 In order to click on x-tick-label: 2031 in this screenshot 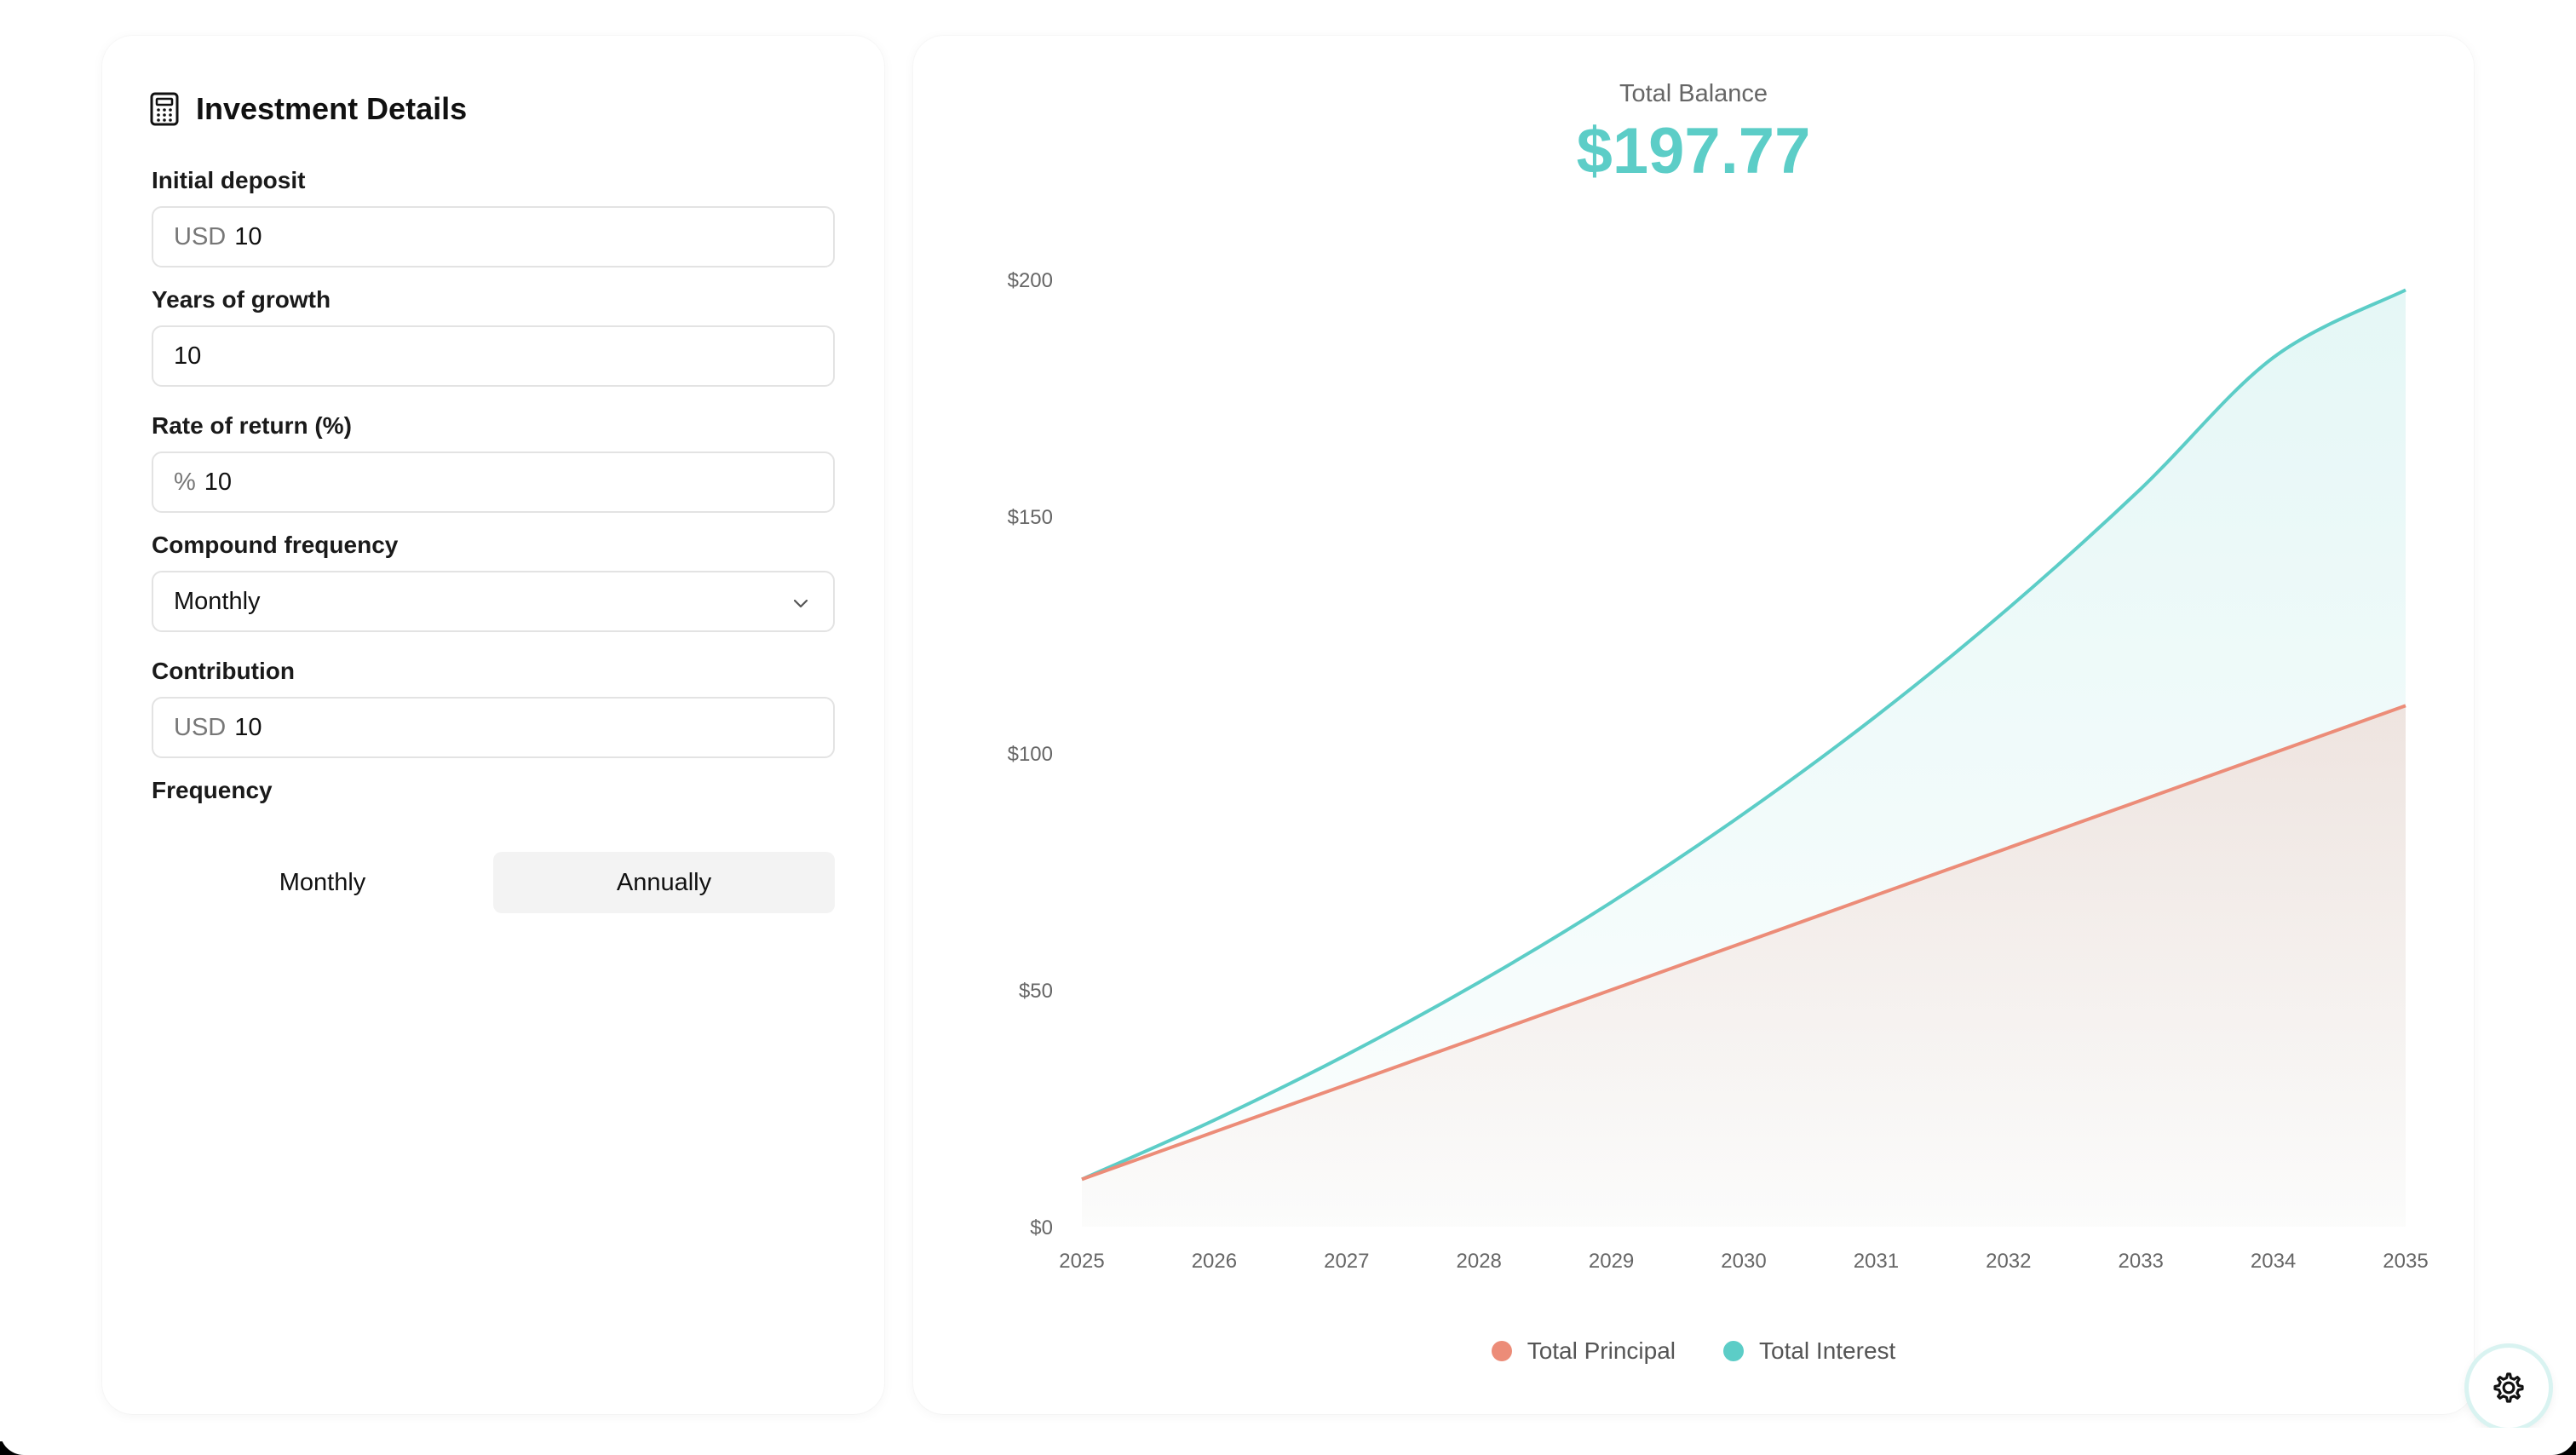, I will do `click(1876, 1261)`.